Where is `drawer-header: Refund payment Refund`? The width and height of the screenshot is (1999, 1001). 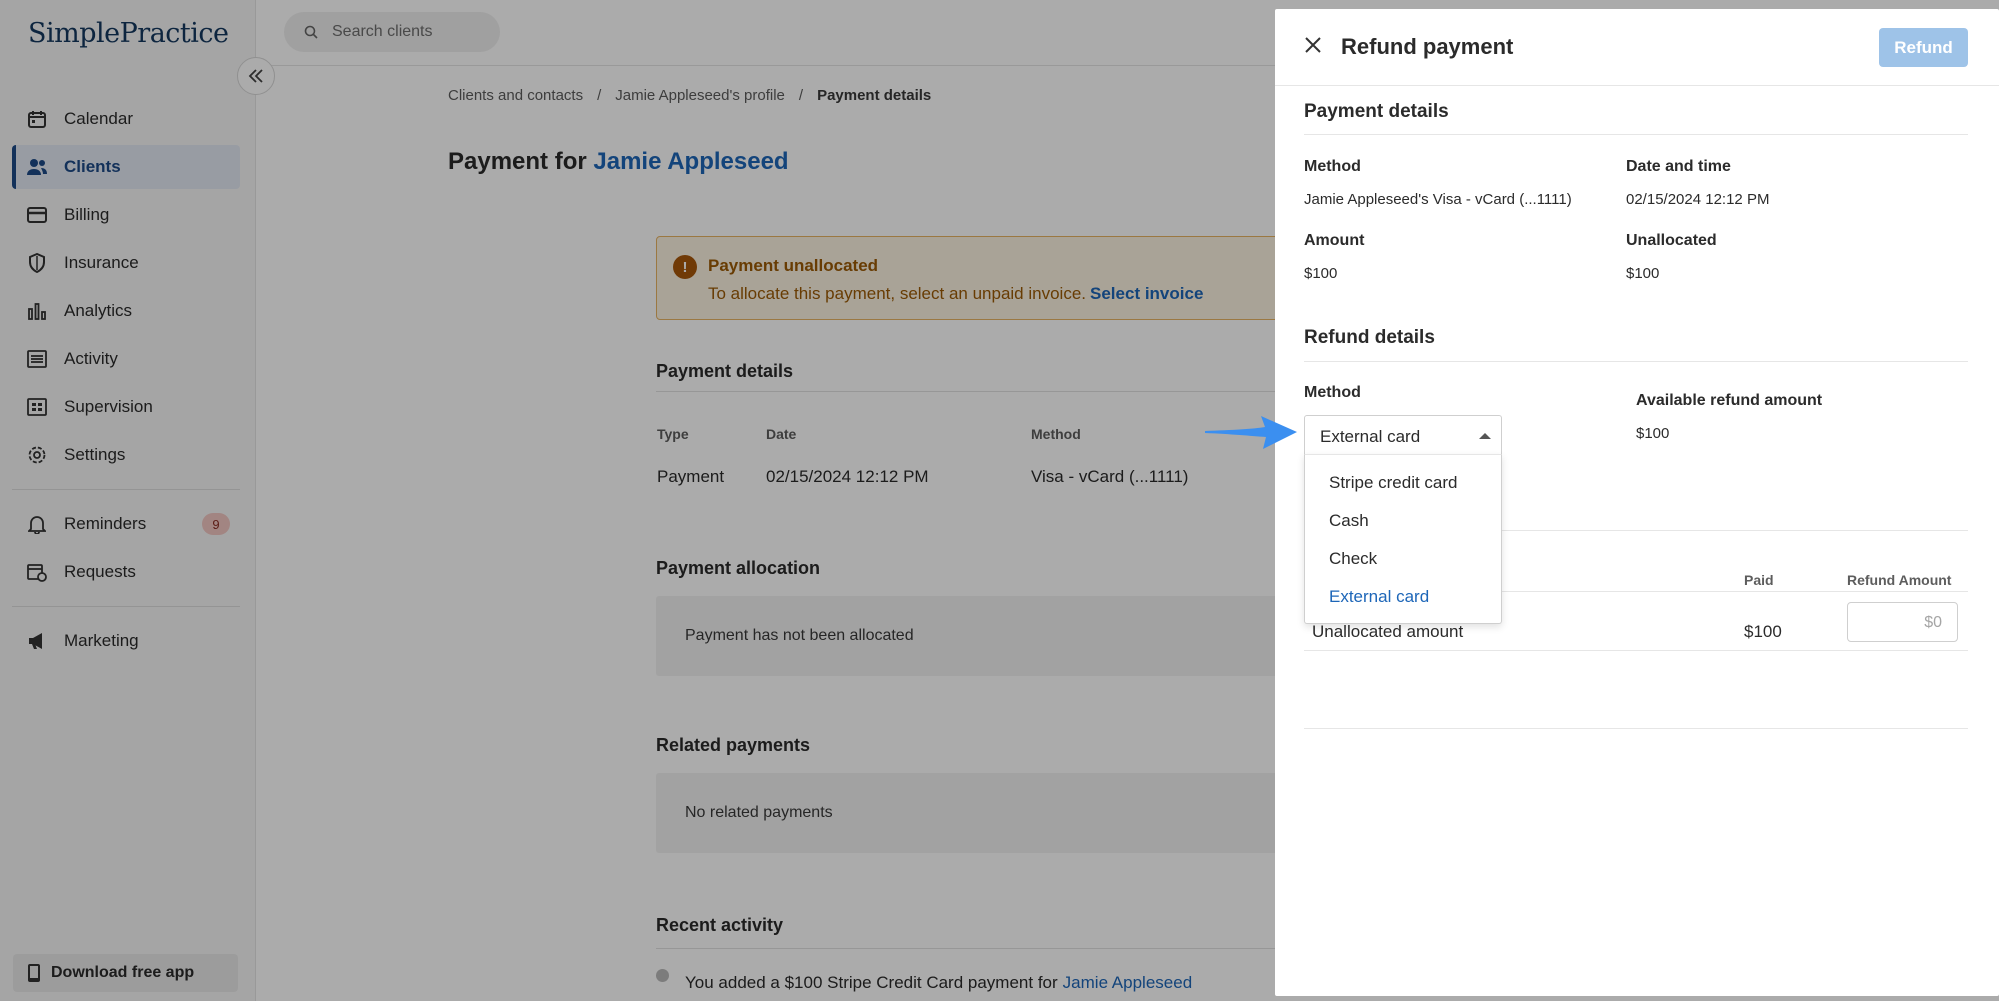 drawer-header: Refund payment Refund is located at coordinates (1637, 47).